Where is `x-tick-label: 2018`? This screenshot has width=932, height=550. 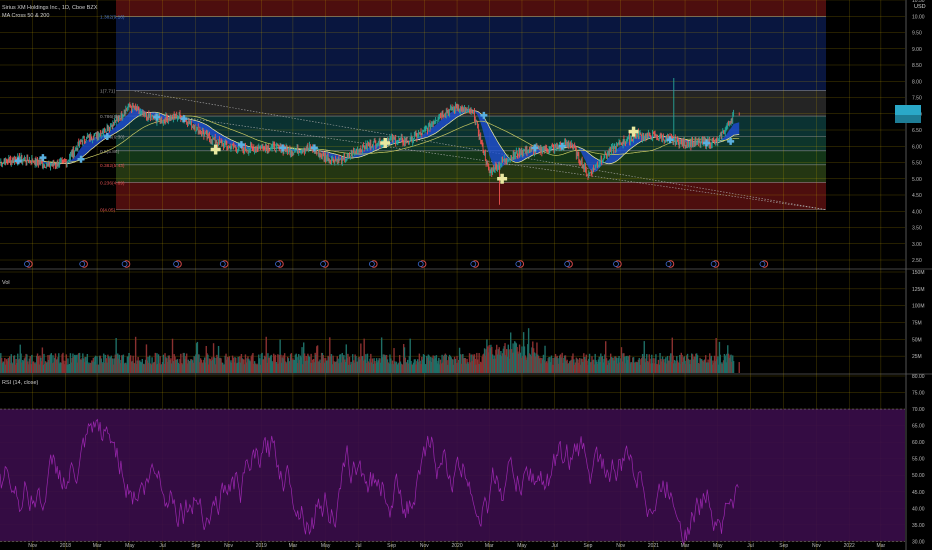 x-tick-label: 2018 is located at coordinates (65, 546).